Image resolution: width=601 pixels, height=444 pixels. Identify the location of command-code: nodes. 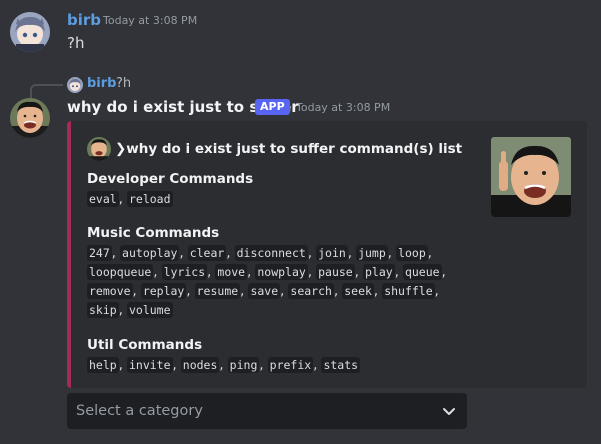
(200, 365).